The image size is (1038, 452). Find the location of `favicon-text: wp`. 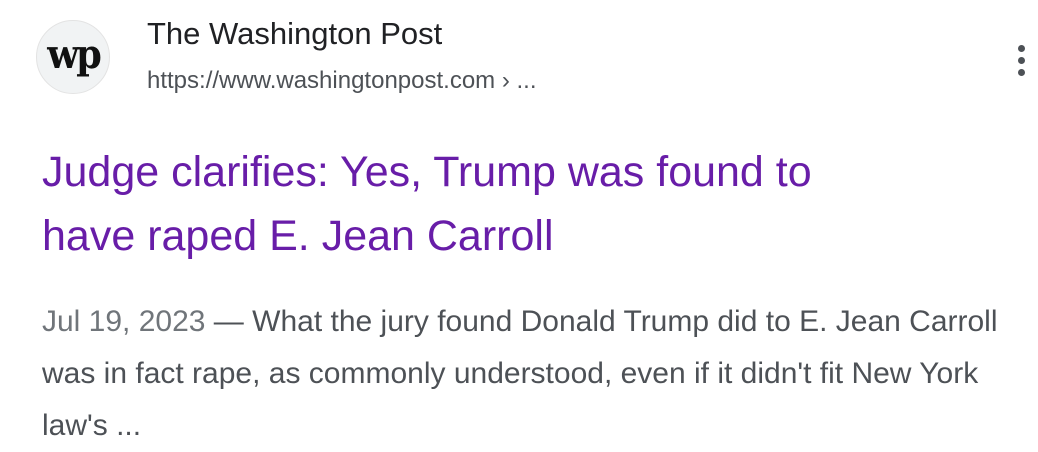

favicon-text: wp is located at coordinates (74, 54).